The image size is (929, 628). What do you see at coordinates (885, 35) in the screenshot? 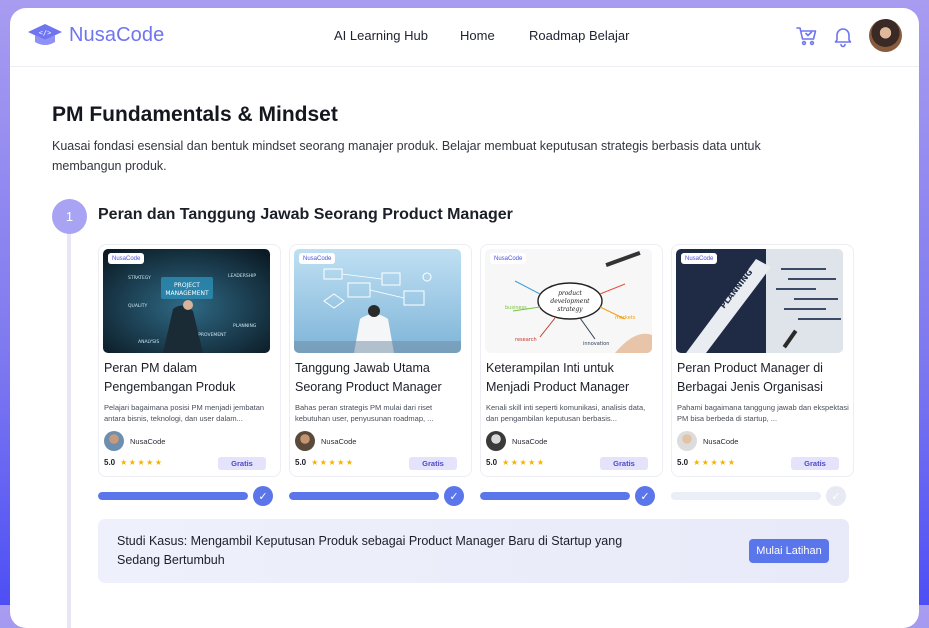
I see `user-avatar` at bounding box center [885, 35].